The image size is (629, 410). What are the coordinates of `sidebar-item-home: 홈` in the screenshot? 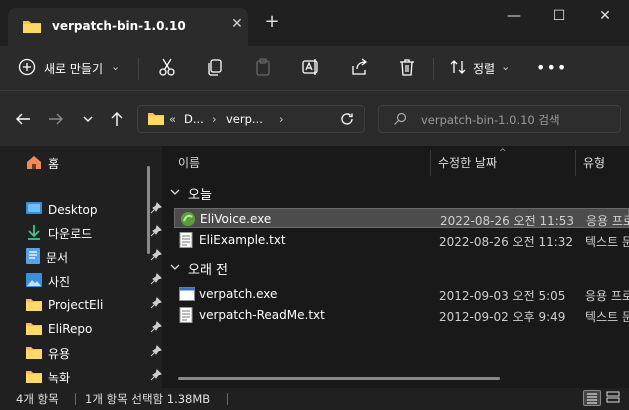 It's located at (85, 163).